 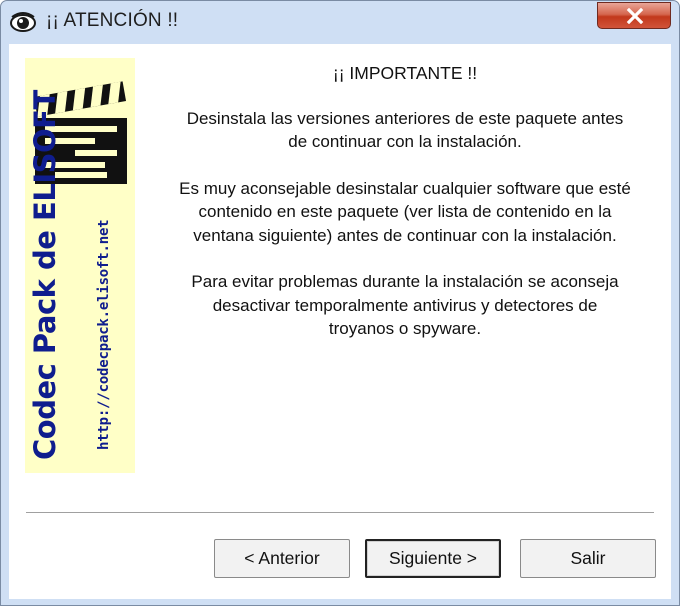 I want to click on banner-title: Codec Pack de ELISOFT, so click(x=45, y=275).